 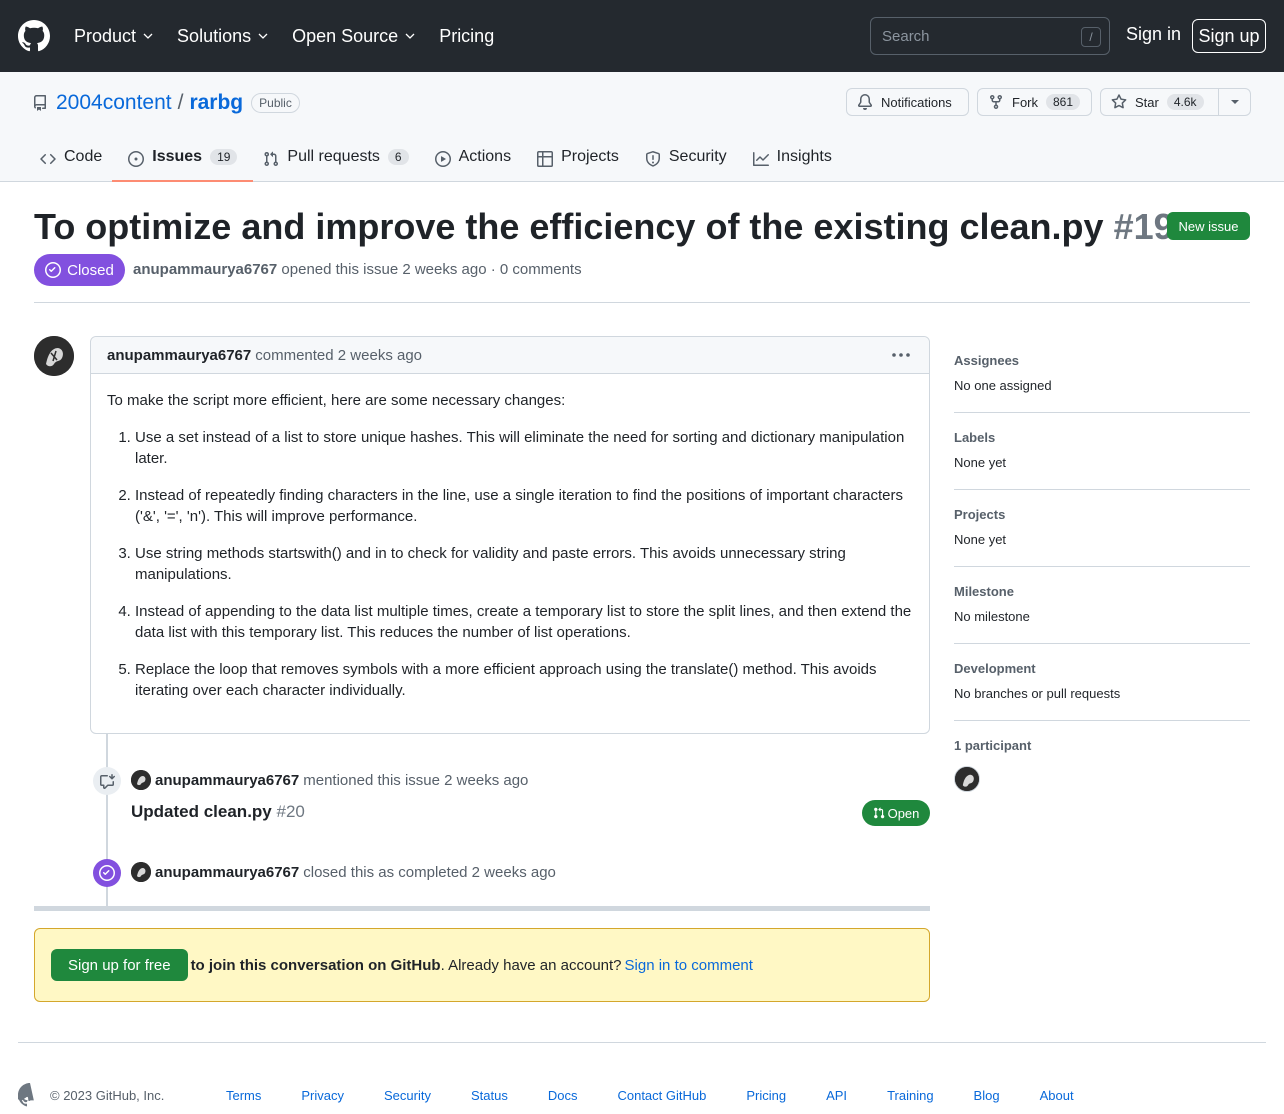 I want to click on closed-author-link: anupammaurya6767, so click(x=227, y=872).